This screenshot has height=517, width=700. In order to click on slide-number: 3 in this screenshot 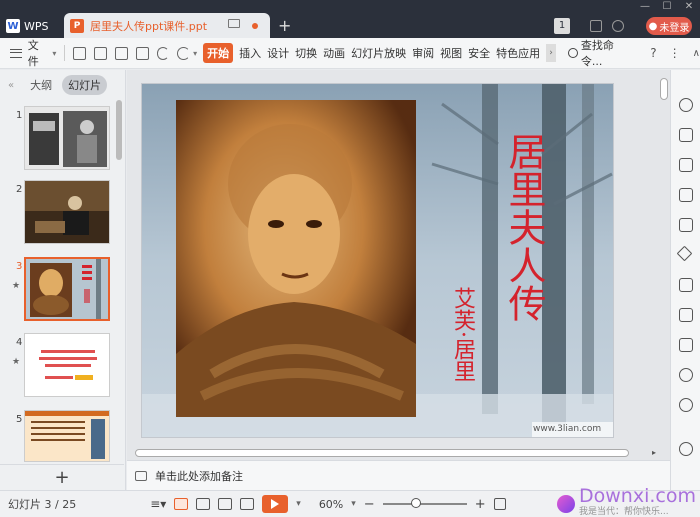, I will do `click(19, 266)`.